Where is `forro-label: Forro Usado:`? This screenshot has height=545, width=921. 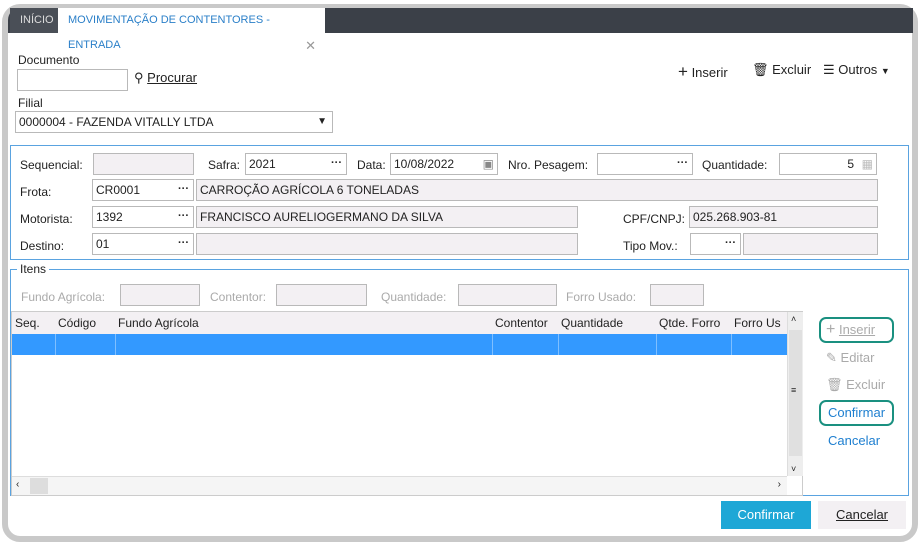 forro-label: Forro Usado: is located at coordinates (601, 297).